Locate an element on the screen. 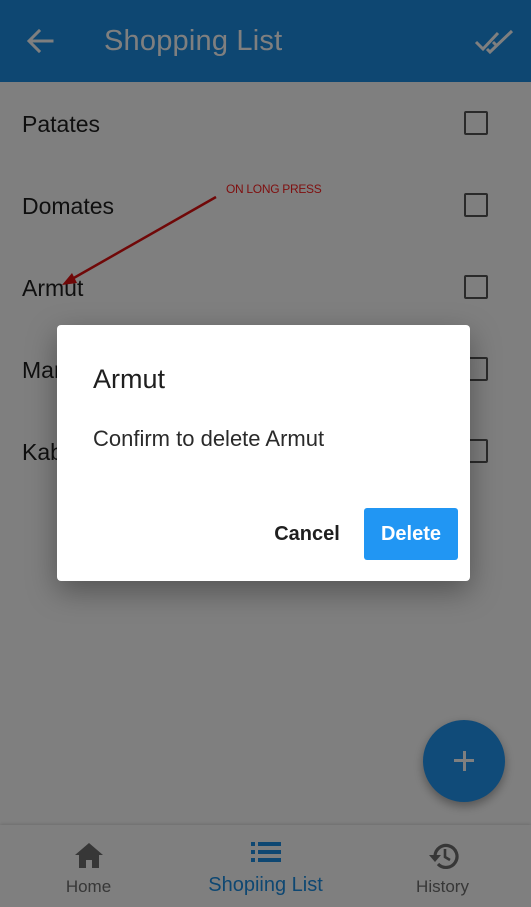  dialog-title: Armut is located at coordinates (129, 379).